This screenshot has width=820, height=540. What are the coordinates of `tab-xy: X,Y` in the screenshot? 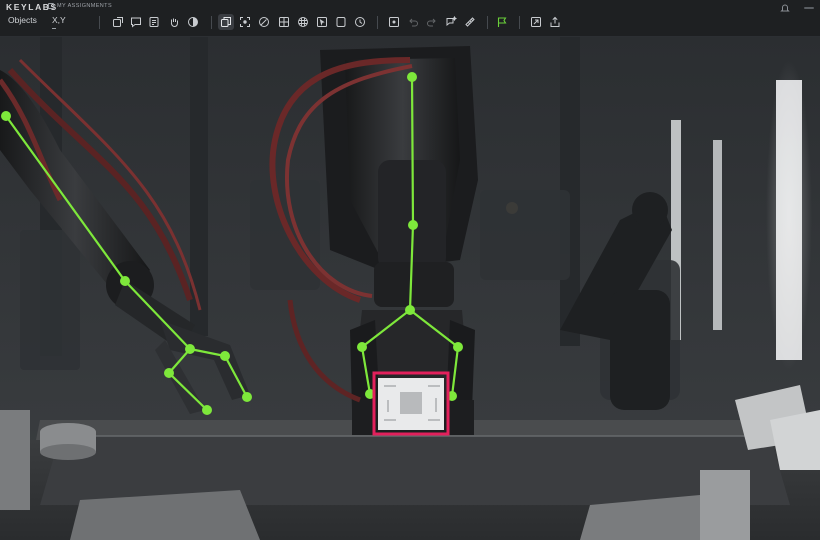 It's located at (59, 22).